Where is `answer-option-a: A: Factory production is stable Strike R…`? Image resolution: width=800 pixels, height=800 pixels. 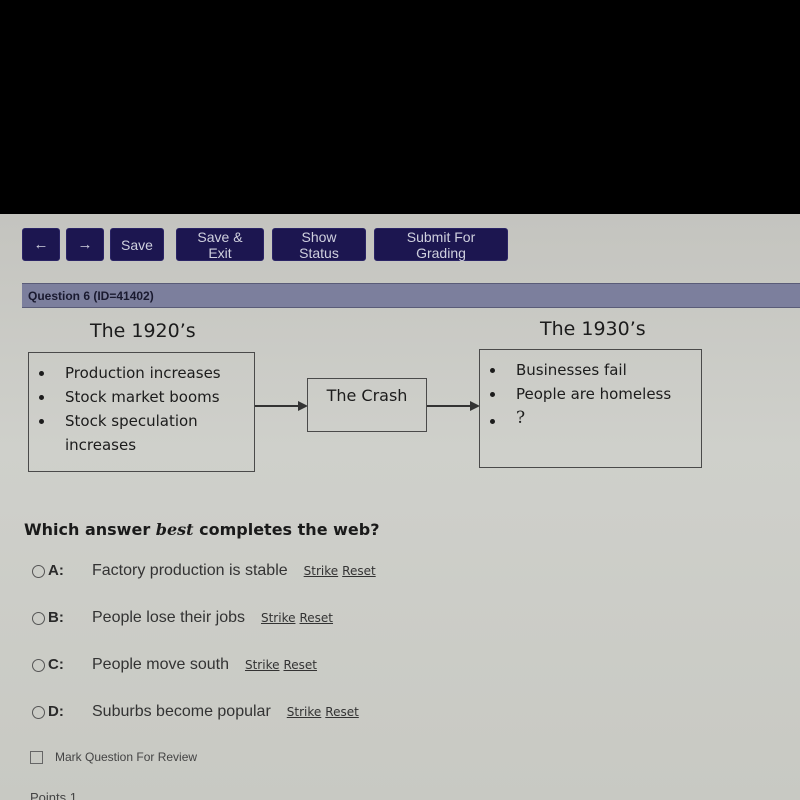 answer-option-a: A: Factory production is stable Strike R… is located at coordinates (204, 571).